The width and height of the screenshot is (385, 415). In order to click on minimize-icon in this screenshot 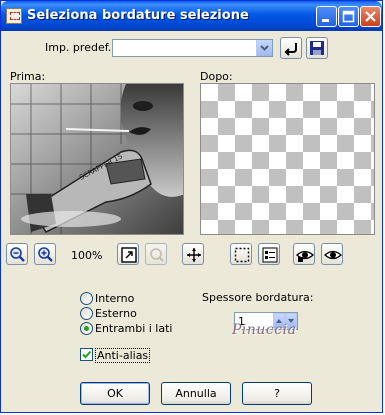, I will do `click(325, 20)`.